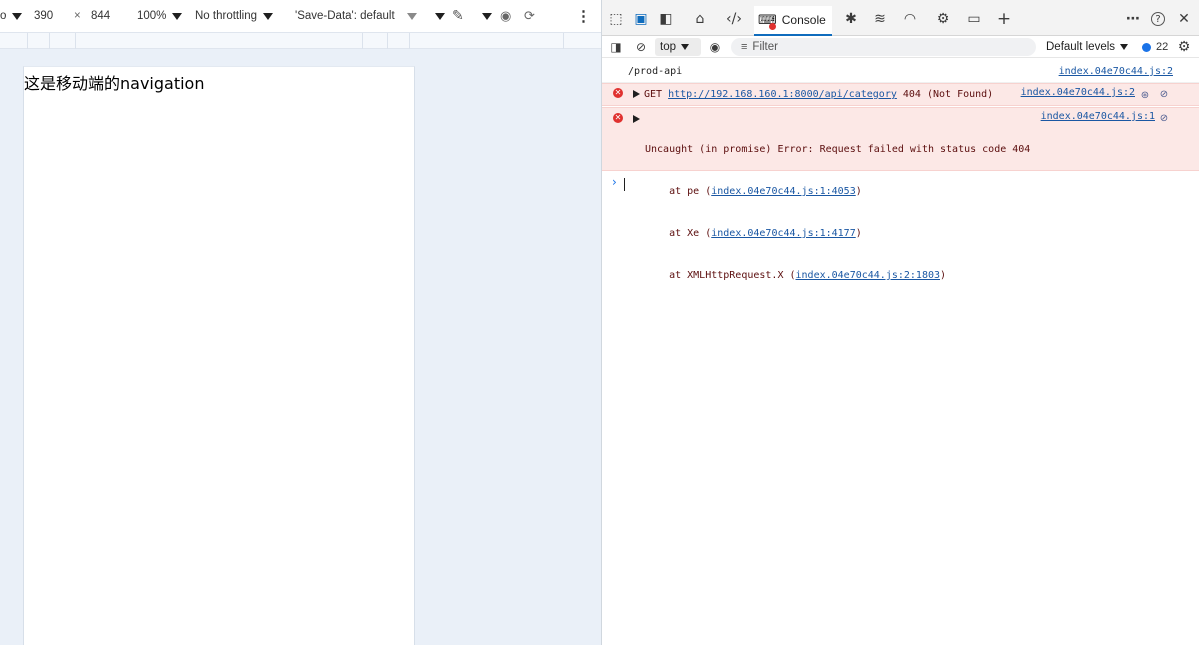 The image size is (1199, 645). I want to click on height-value: 844, so click(101, 16).